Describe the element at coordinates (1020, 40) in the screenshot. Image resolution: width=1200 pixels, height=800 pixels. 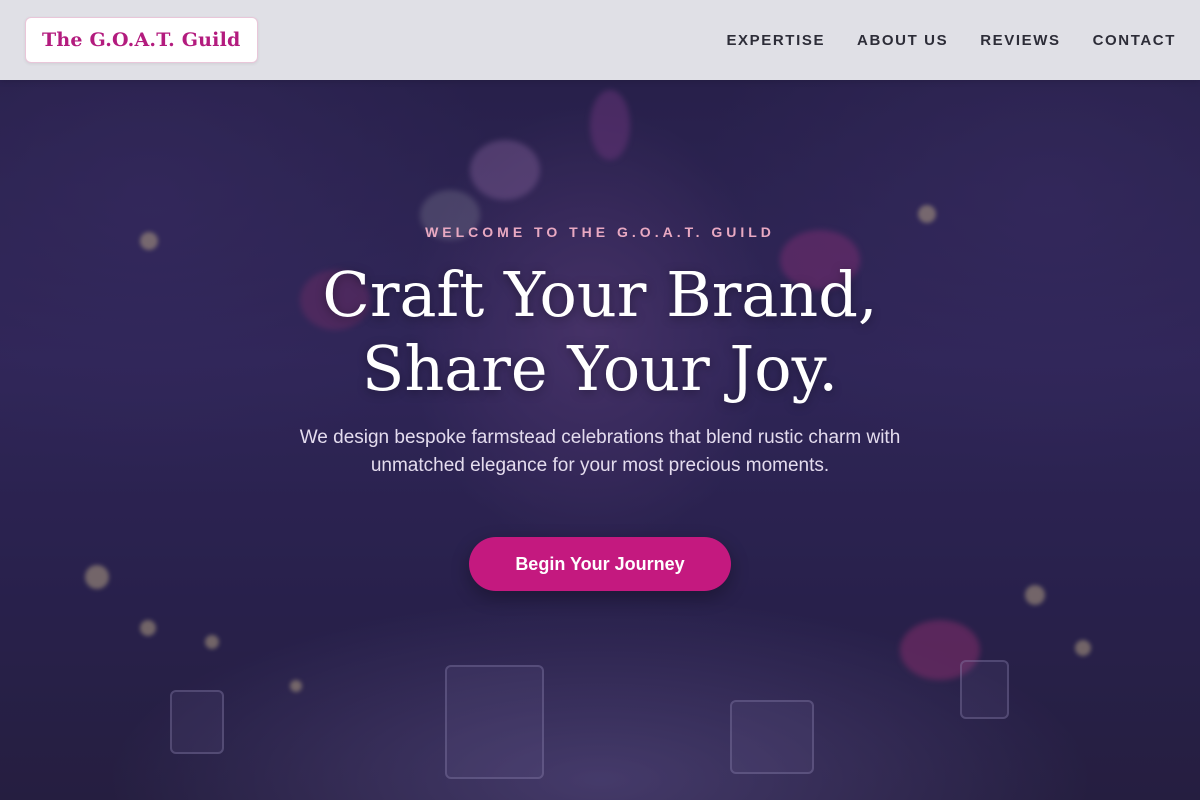
I see `nav-link-reviews: REVIEWS` at that location.